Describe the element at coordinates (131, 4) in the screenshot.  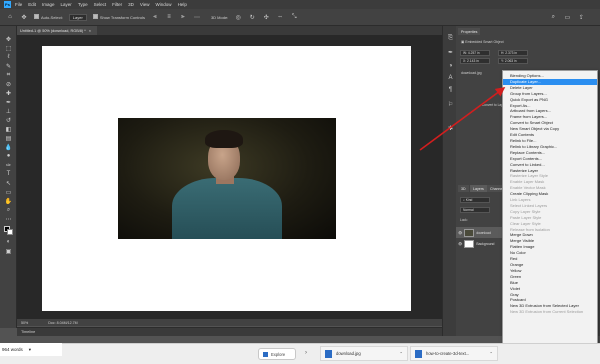
I see `menu-3d: 3D` at that location.